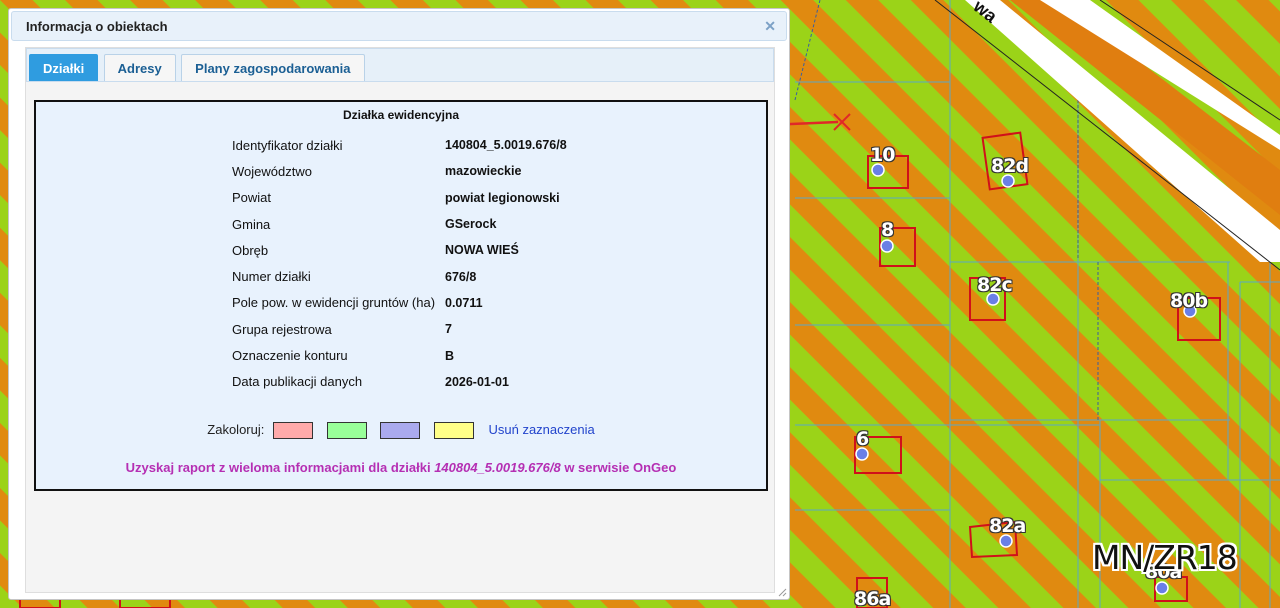 This screenshot has width=1280, height=608. I want to click on attr-value: 0.0711, so click(464, 302).